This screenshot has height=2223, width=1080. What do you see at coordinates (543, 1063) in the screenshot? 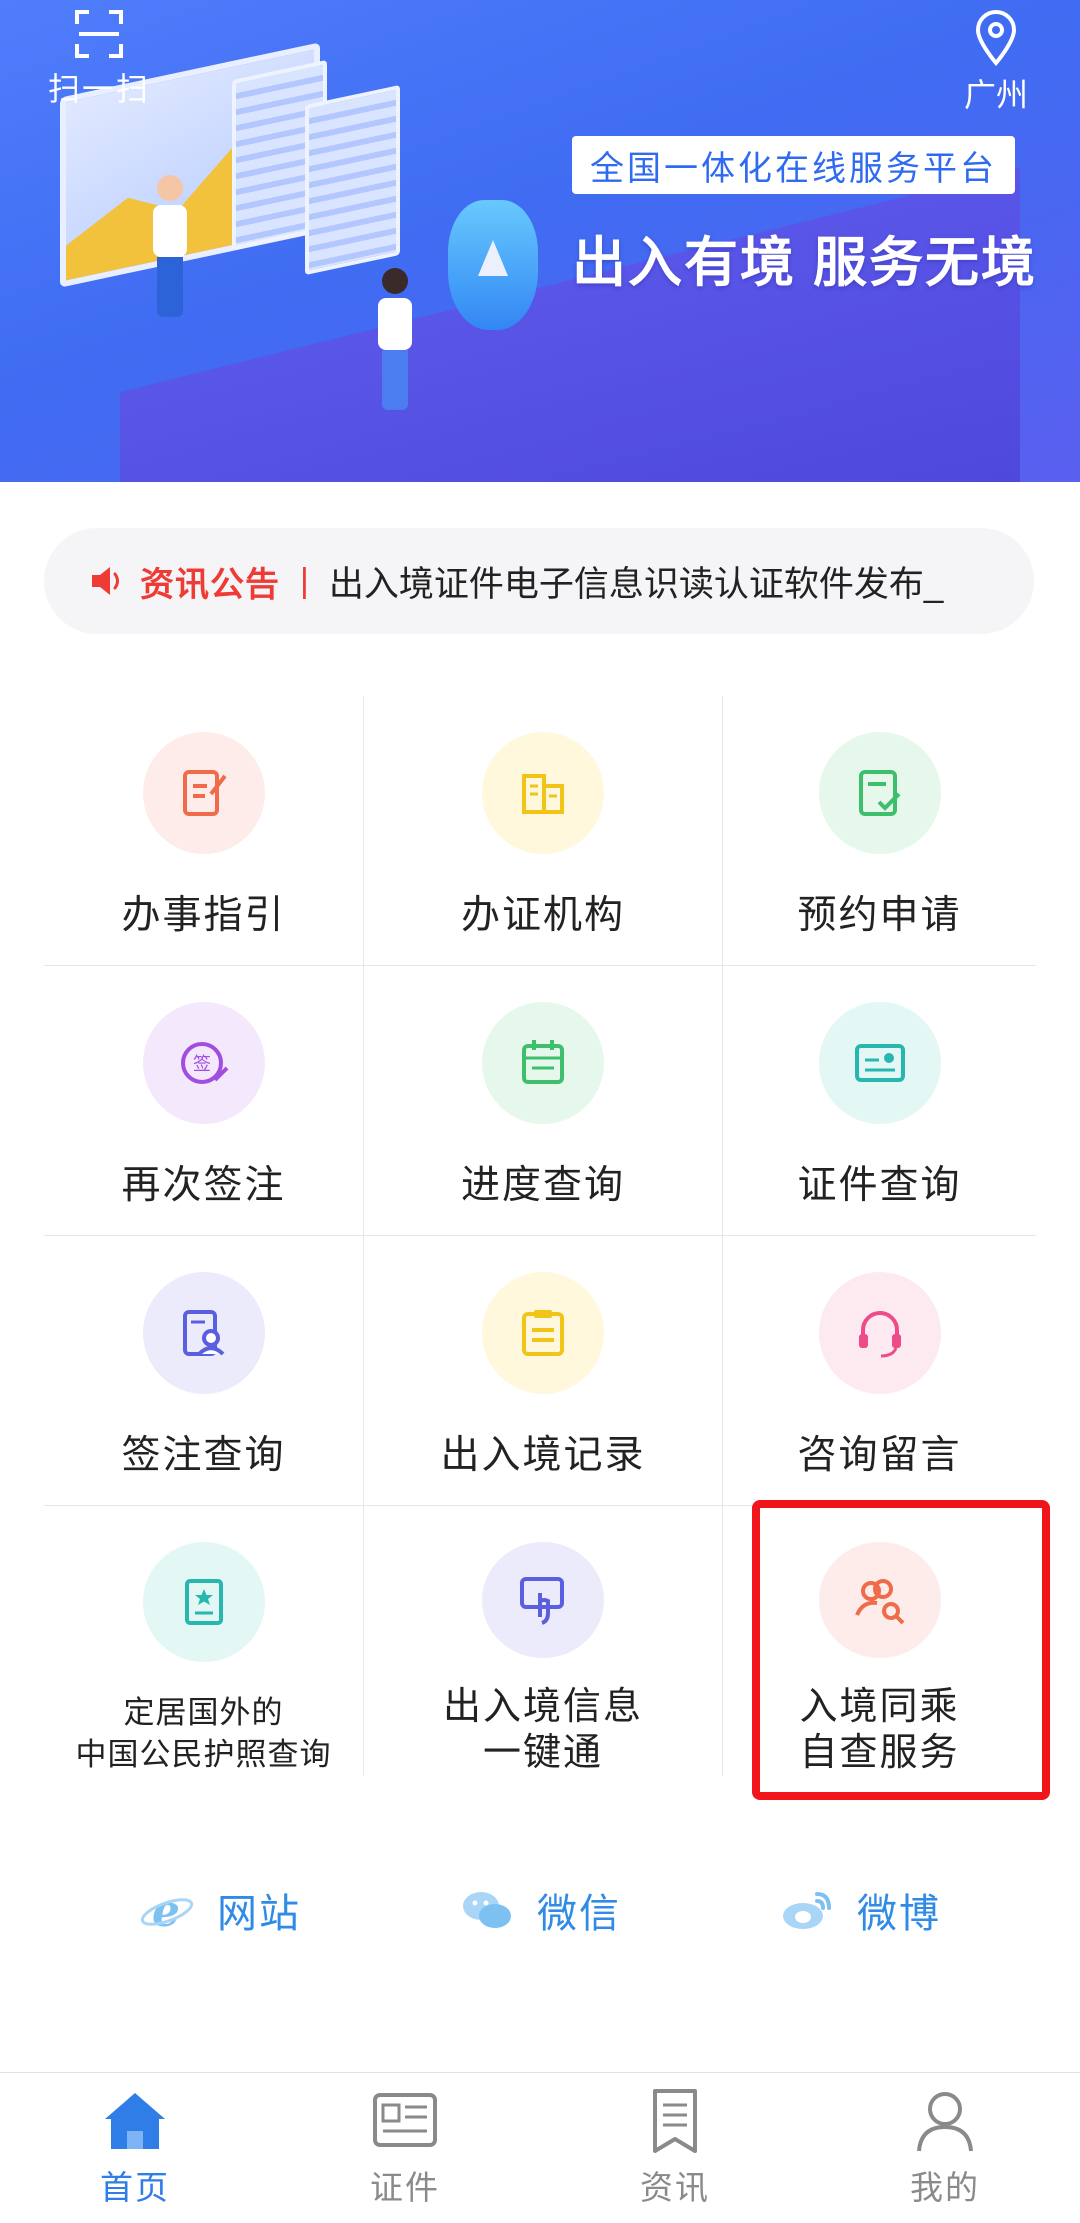
I see `calendar-icon` at bounding box center [543, 1063].